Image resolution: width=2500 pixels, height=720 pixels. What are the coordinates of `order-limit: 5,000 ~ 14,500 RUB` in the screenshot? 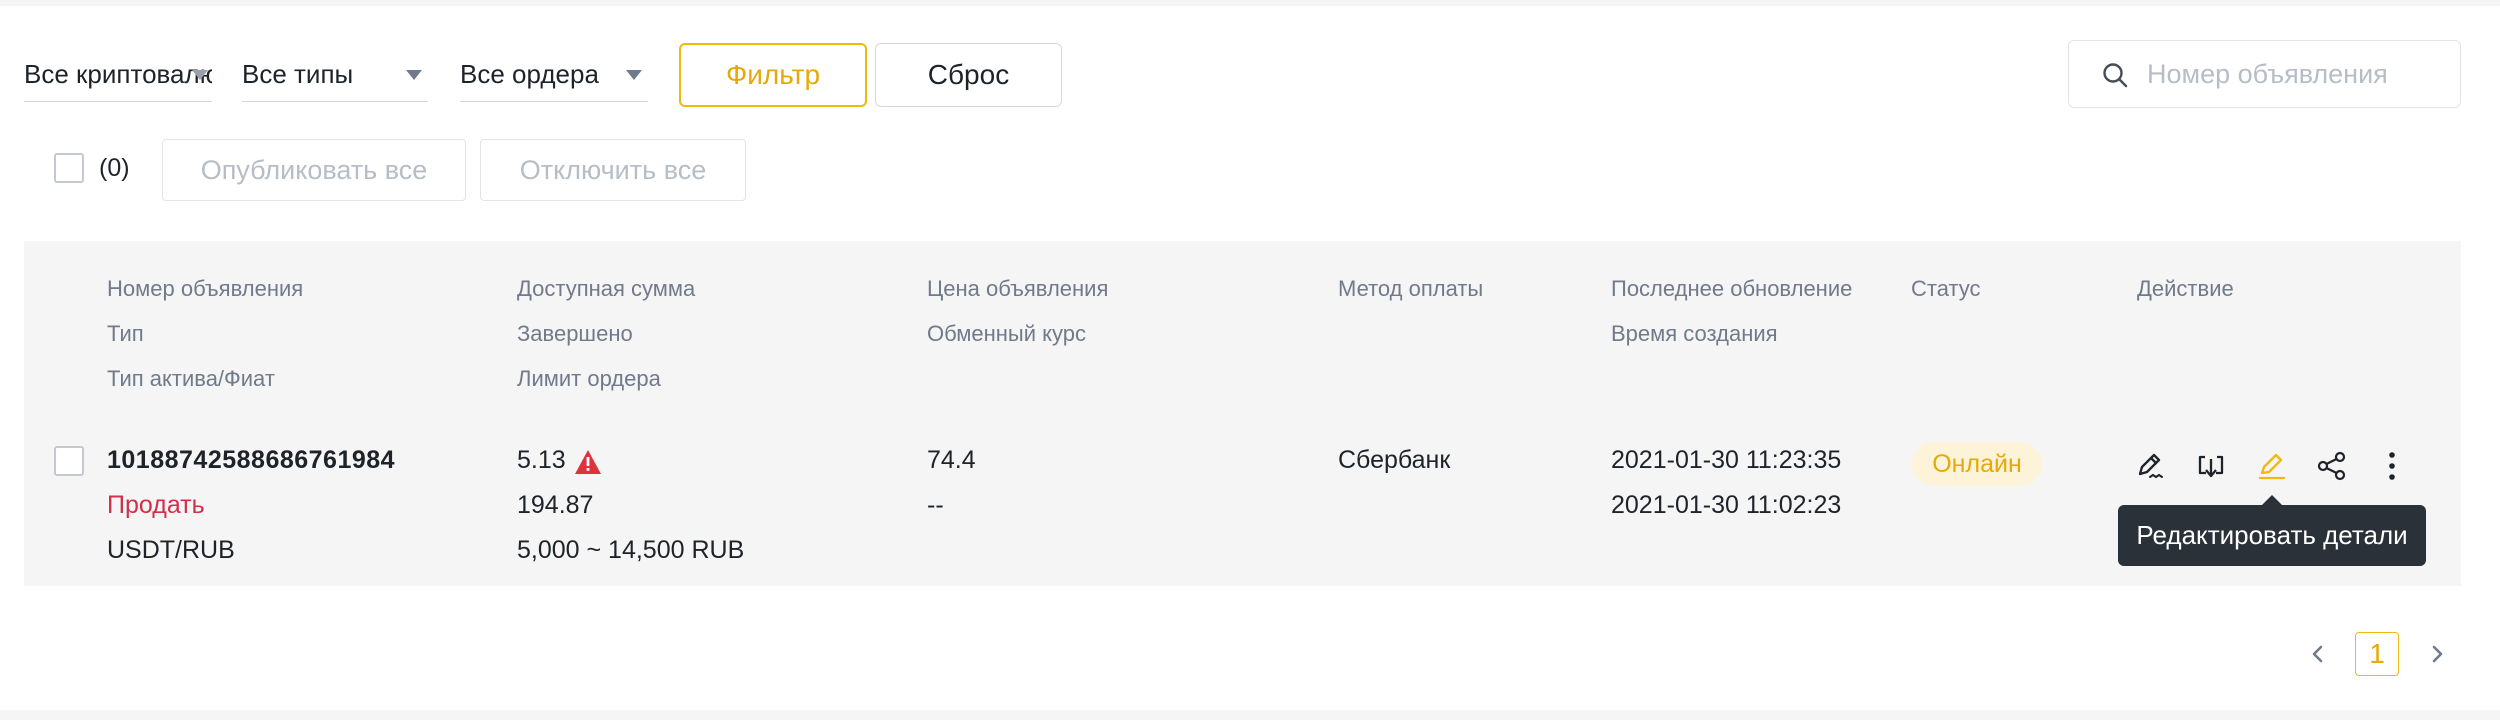 It's located at (631, 550).